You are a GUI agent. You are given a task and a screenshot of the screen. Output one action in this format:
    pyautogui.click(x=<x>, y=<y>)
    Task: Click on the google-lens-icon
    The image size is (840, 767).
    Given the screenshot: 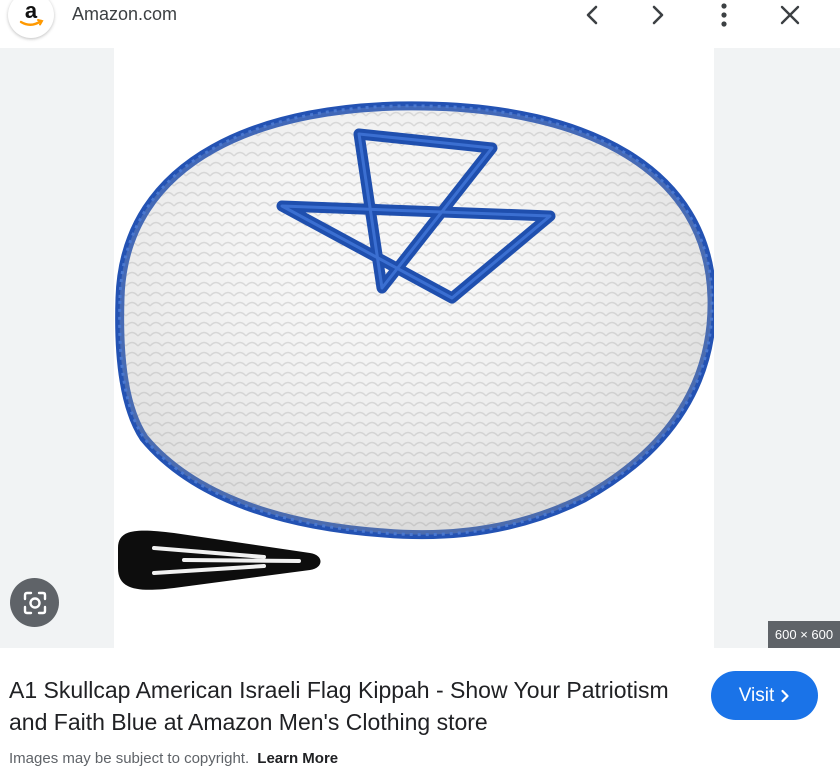 What is the action you would take?
    pyautogui.click(x=34, y=602)
    